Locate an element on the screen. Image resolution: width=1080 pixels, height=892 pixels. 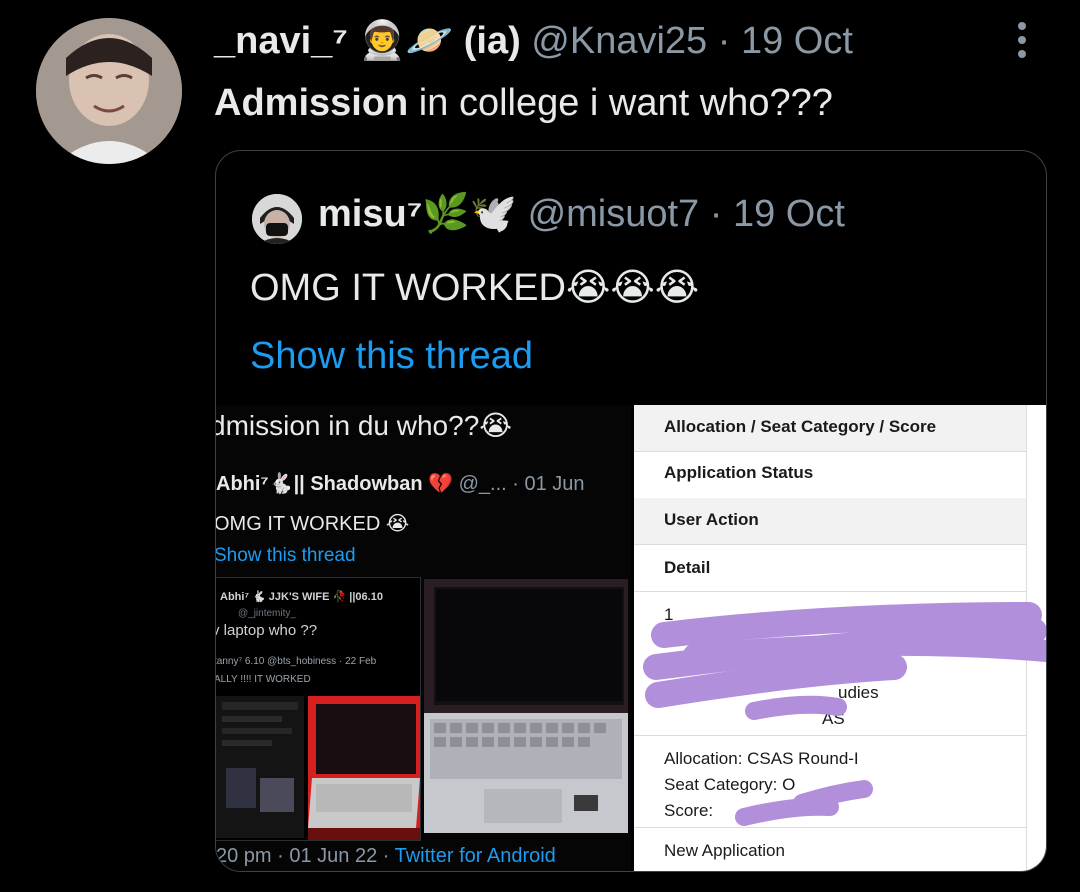
media-left-text: OMG IT WORKED 😭 is located at coordinates (313, 524).